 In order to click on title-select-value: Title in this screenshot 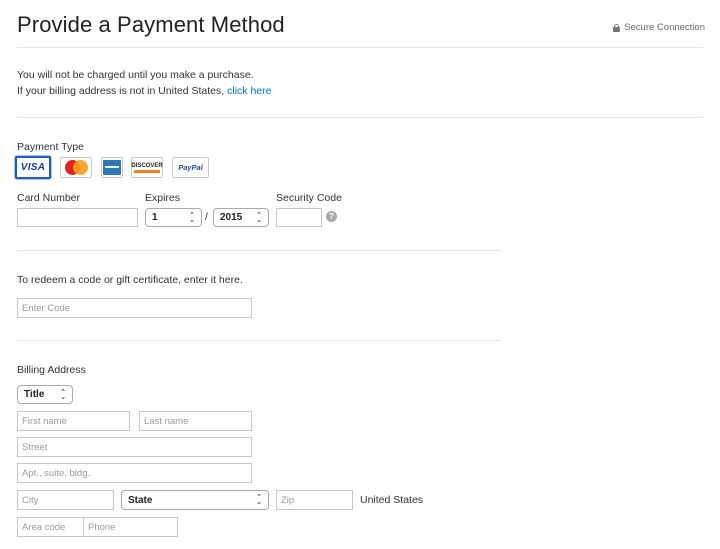, I will do `click(34, 394)`.